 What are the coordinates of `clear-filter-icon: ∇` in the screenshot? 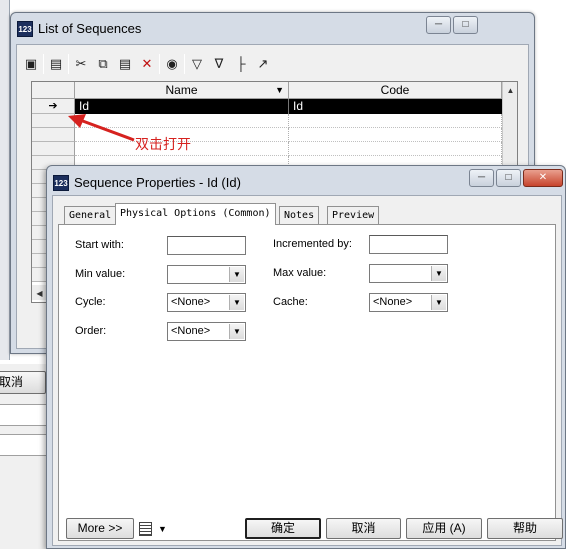 It's located at (219, 64).